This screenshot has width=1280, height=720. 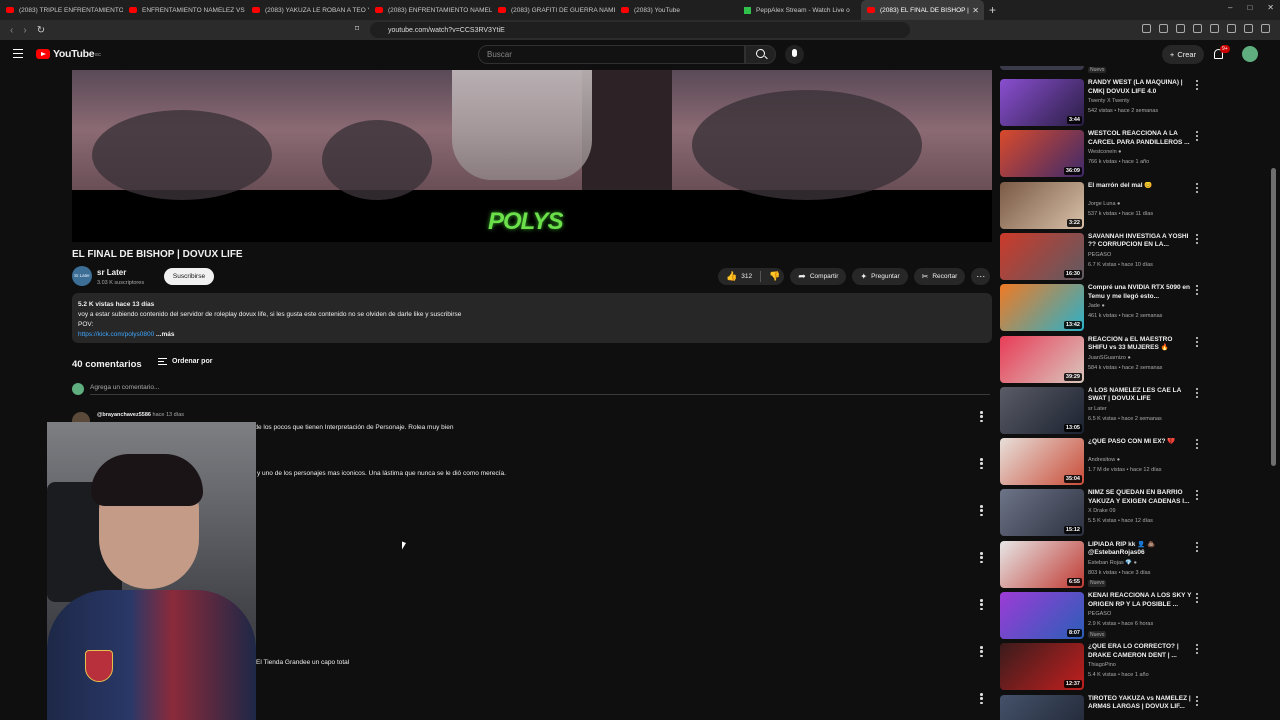 I want to click on recommended-channel: Jorge Luna ●, so click(x=1104, y=204).